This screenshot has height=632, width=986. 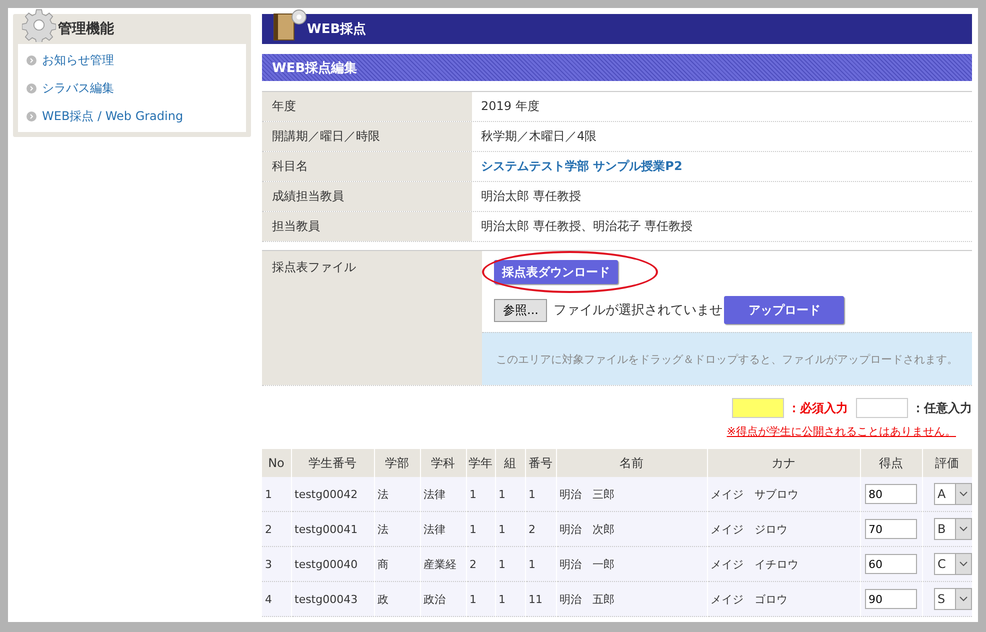 What do you see at coordinates (539, 136) in the screenshot?
I see `field-value: 秋学期／木曜日／4限` at bounding box center [539, 136].